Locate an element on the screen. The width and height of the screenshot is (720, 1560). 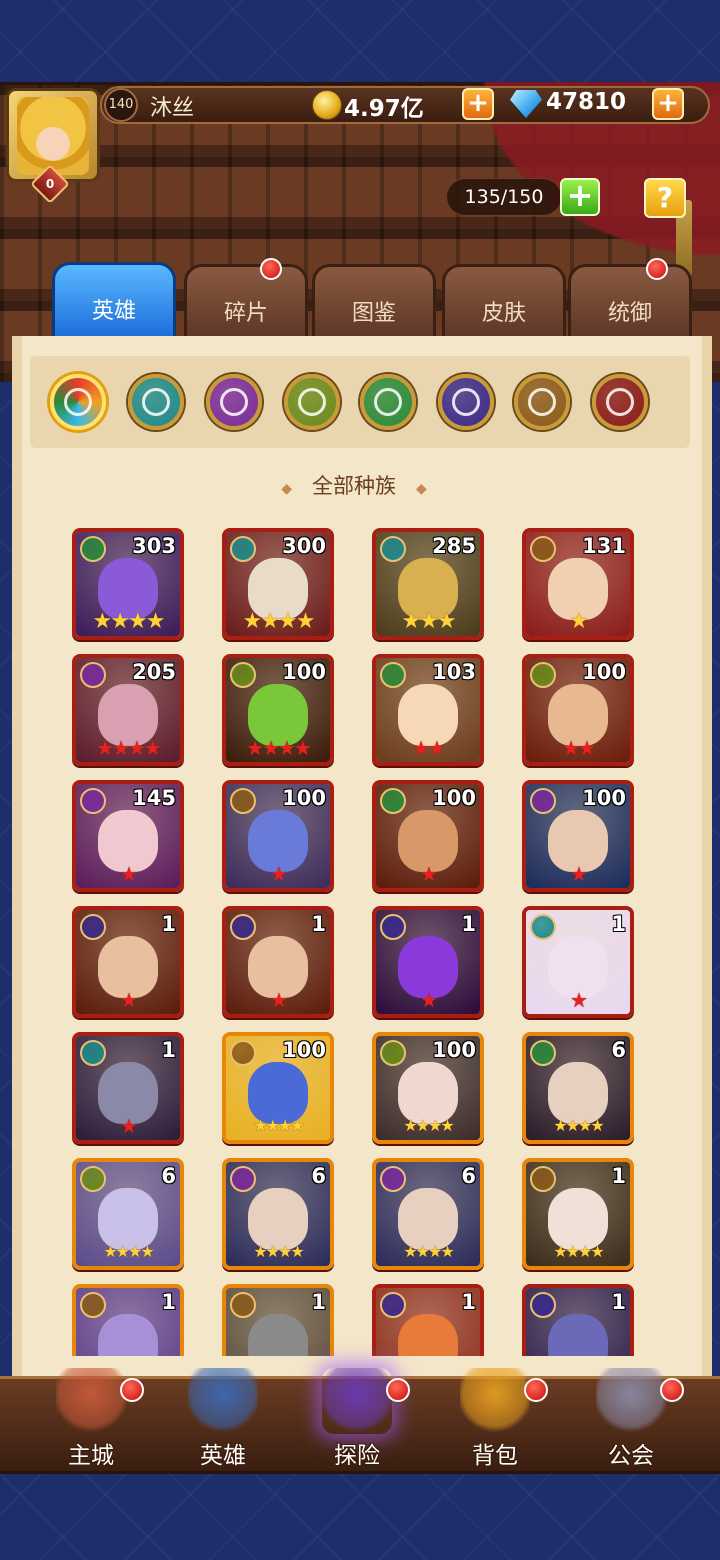
hero-card: 1 ★★★★ is located at coordinates (578, 1214).